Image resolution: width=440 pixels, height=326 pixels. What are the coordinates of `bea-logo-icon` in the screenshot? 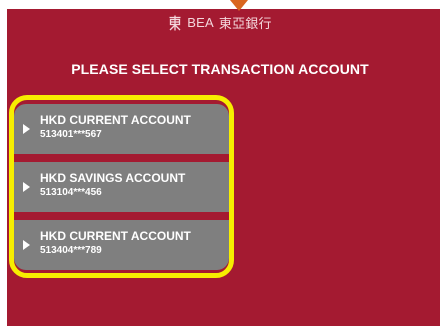 It's located at (175, 22).